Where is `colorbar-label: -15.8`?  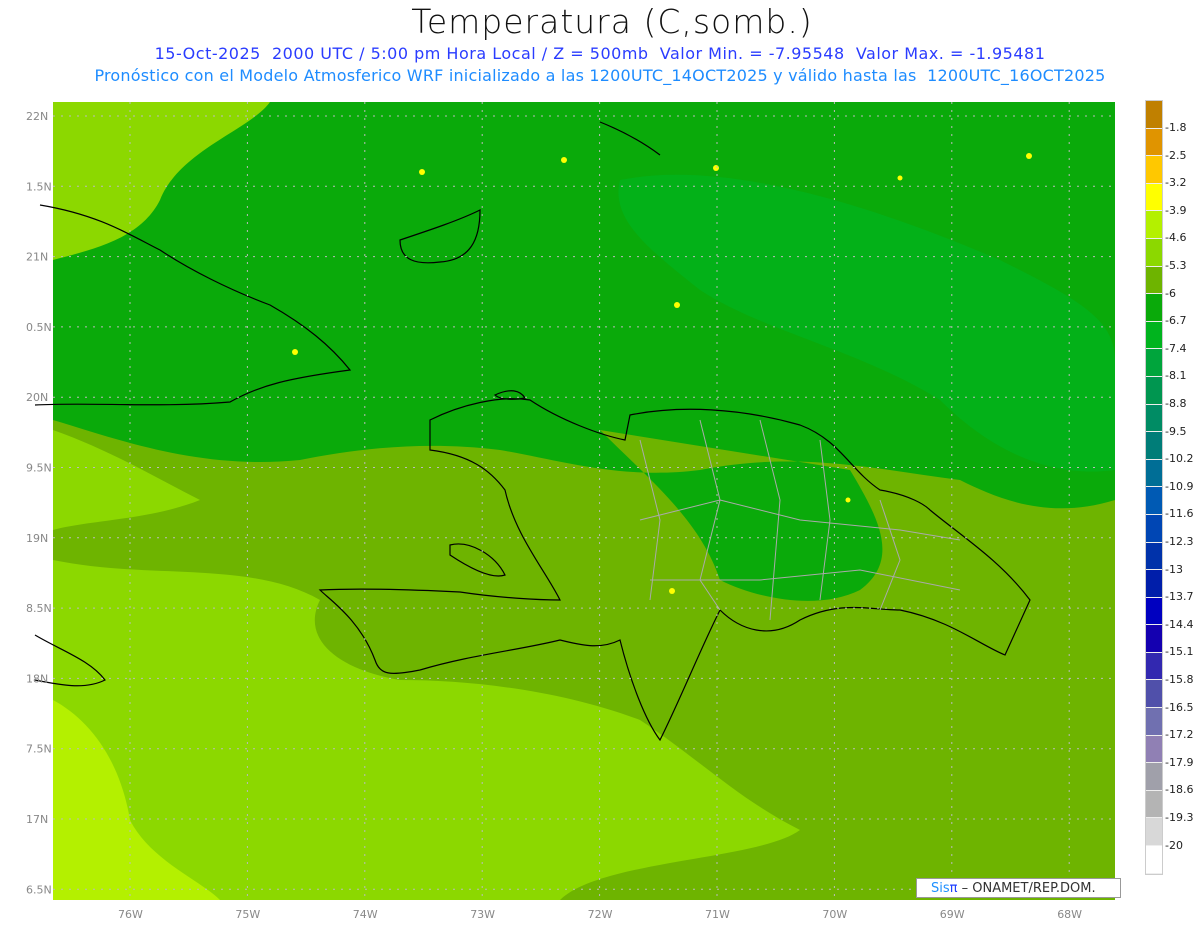
colorbar-label: -15.8 is located at coordinates (1179, 679).